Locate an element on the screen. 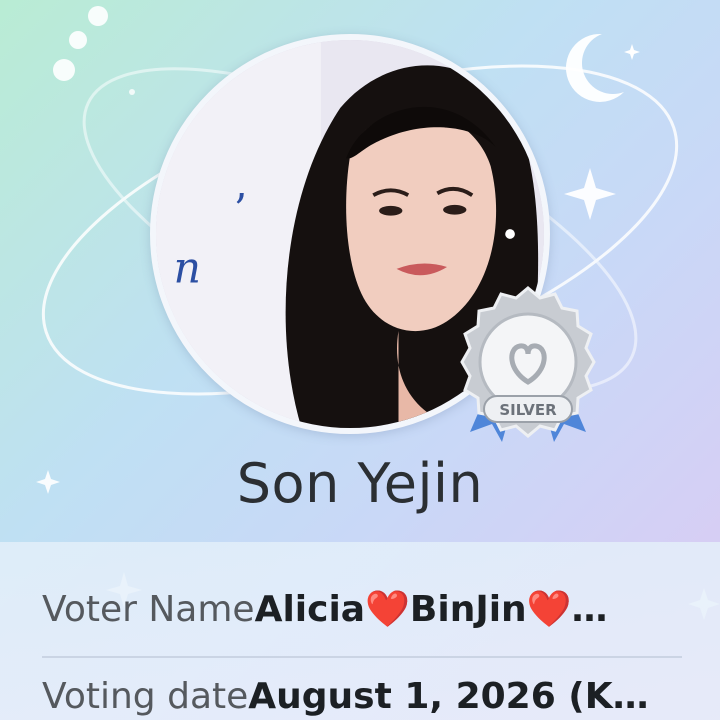 The image size is (720, 720). moon-icon is located at coordinates (594, 67).